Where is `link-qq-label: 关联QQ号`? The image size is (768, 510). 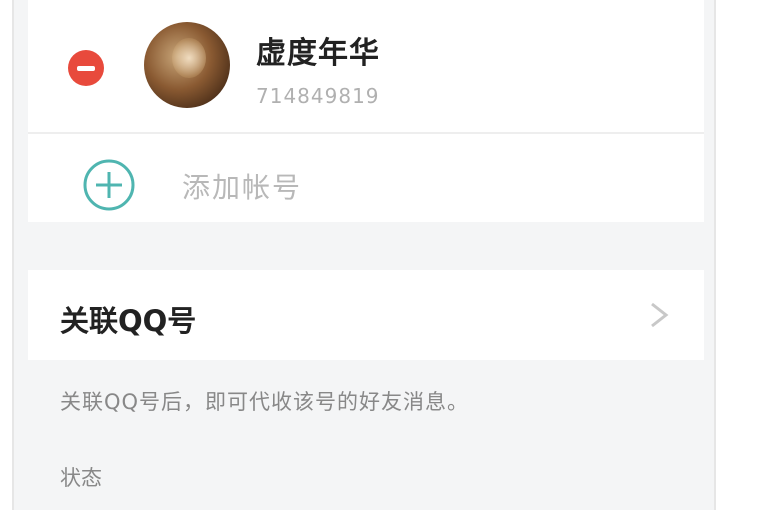
link-qq-label: 关联QQ号 is located at coordinates (128, 321).